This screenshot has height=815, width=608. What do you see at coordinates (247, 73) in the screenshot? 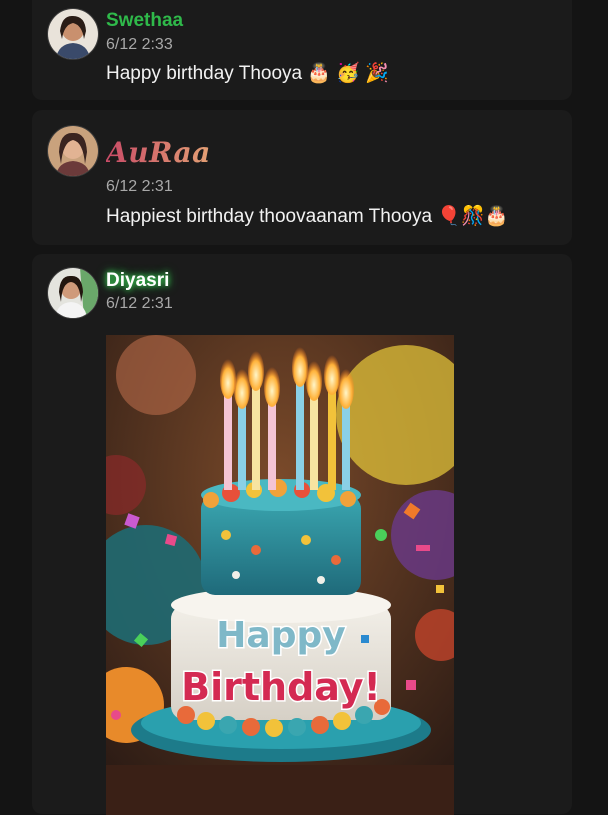
I see `message-text: Happy birthday Thooya 🎂 🥳 🎉` at bounding box center [247, 73].